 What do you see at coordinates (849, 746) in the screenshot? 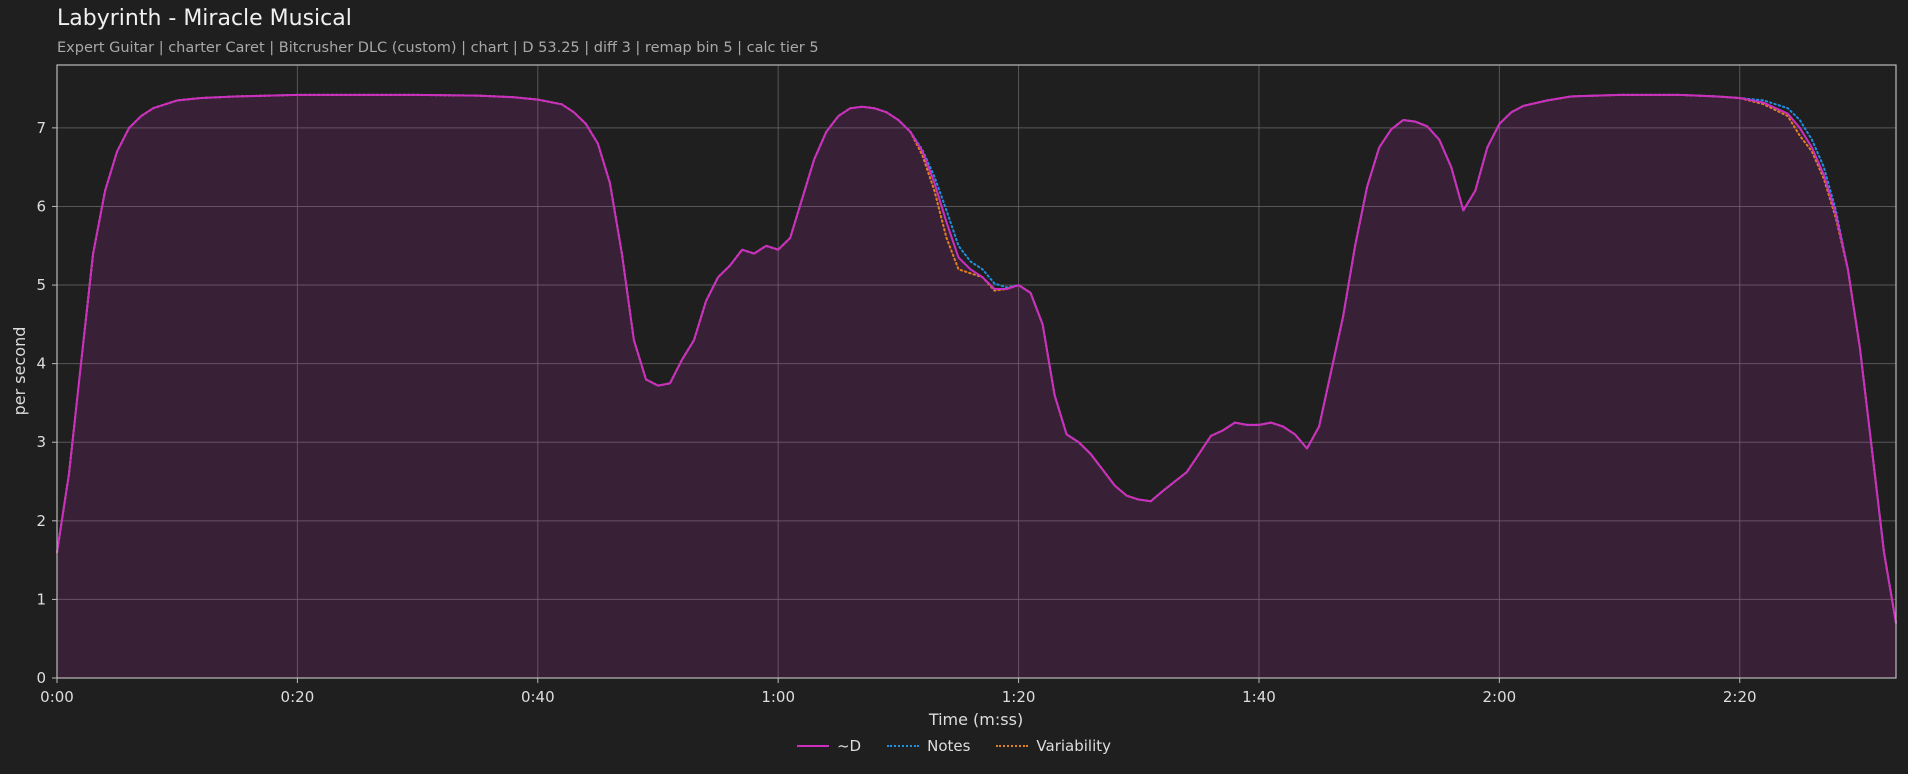
I see `legend-label-d: ~D` at bounding box center [849, 746].